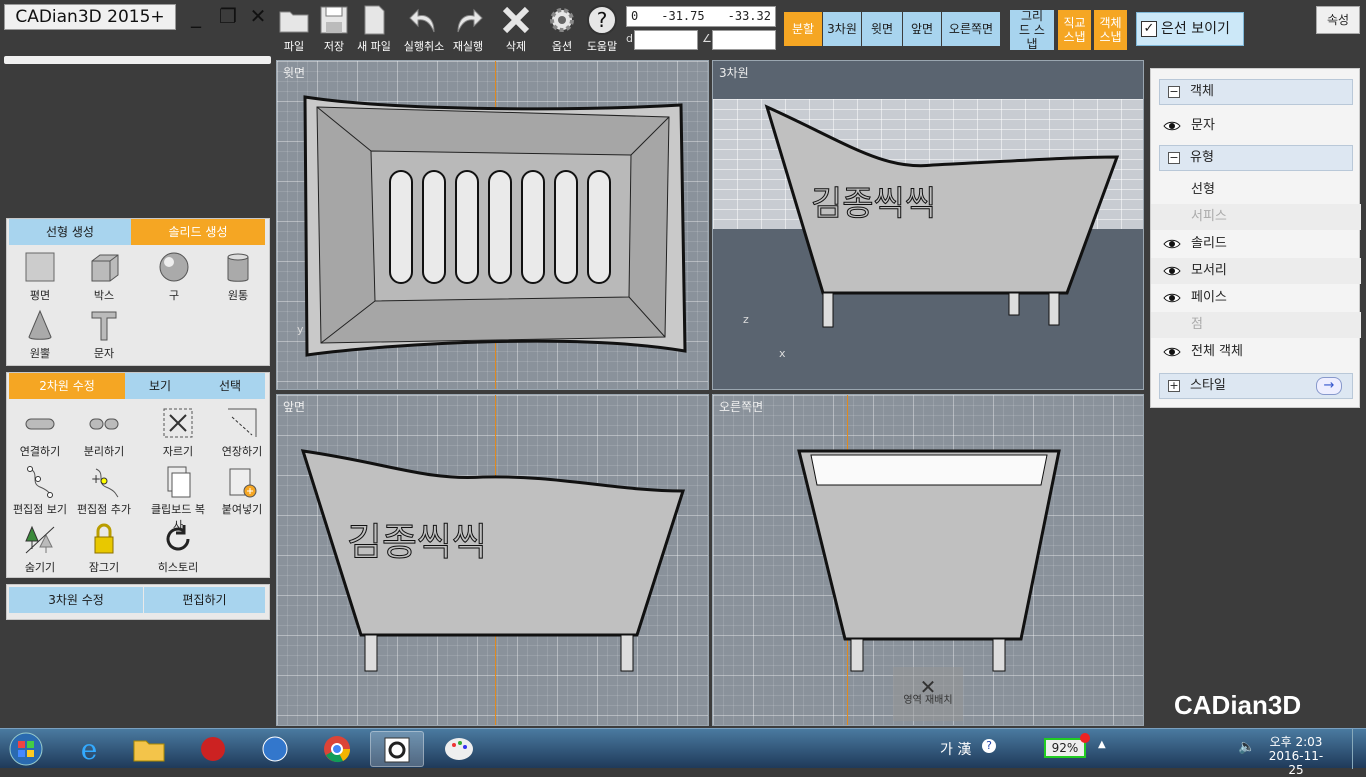  What do you see at coordinates (1256, 92) in the screenshot?
I see `objects-header: − 객체` at bounding box center [1256, 92].